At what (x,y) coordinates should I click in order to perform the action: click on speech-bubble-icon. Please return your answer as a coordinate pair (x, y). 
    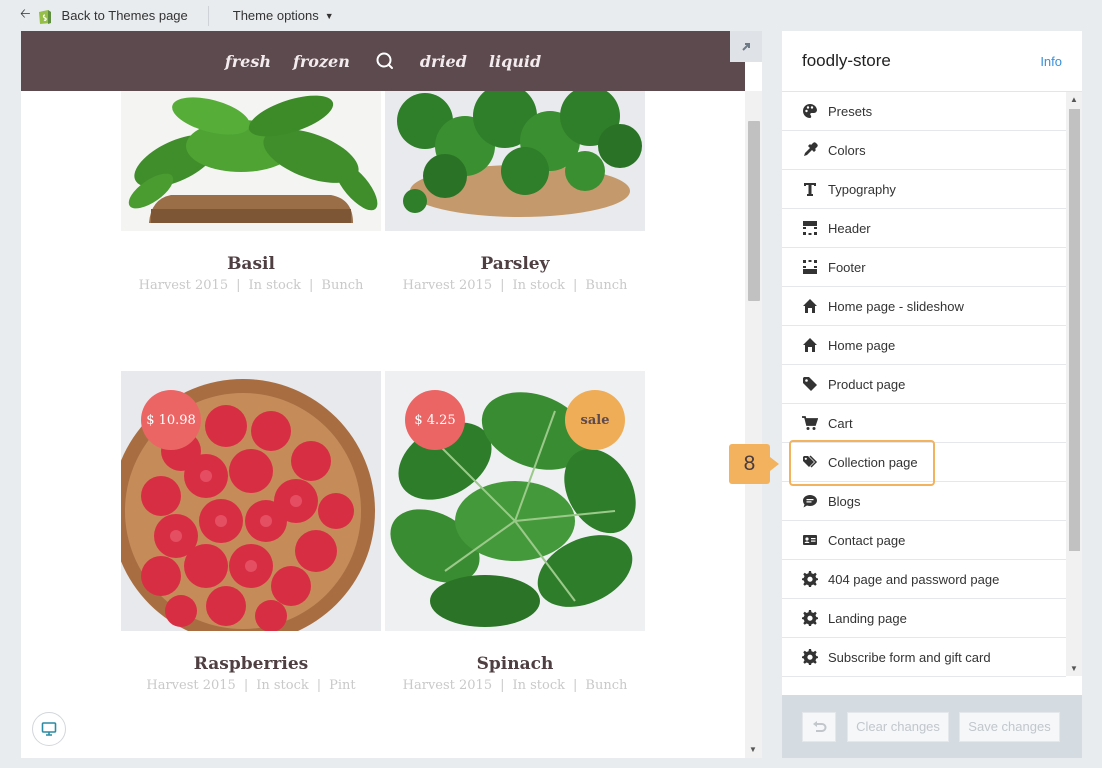
    Looking at the image, I should click on (810, 501).